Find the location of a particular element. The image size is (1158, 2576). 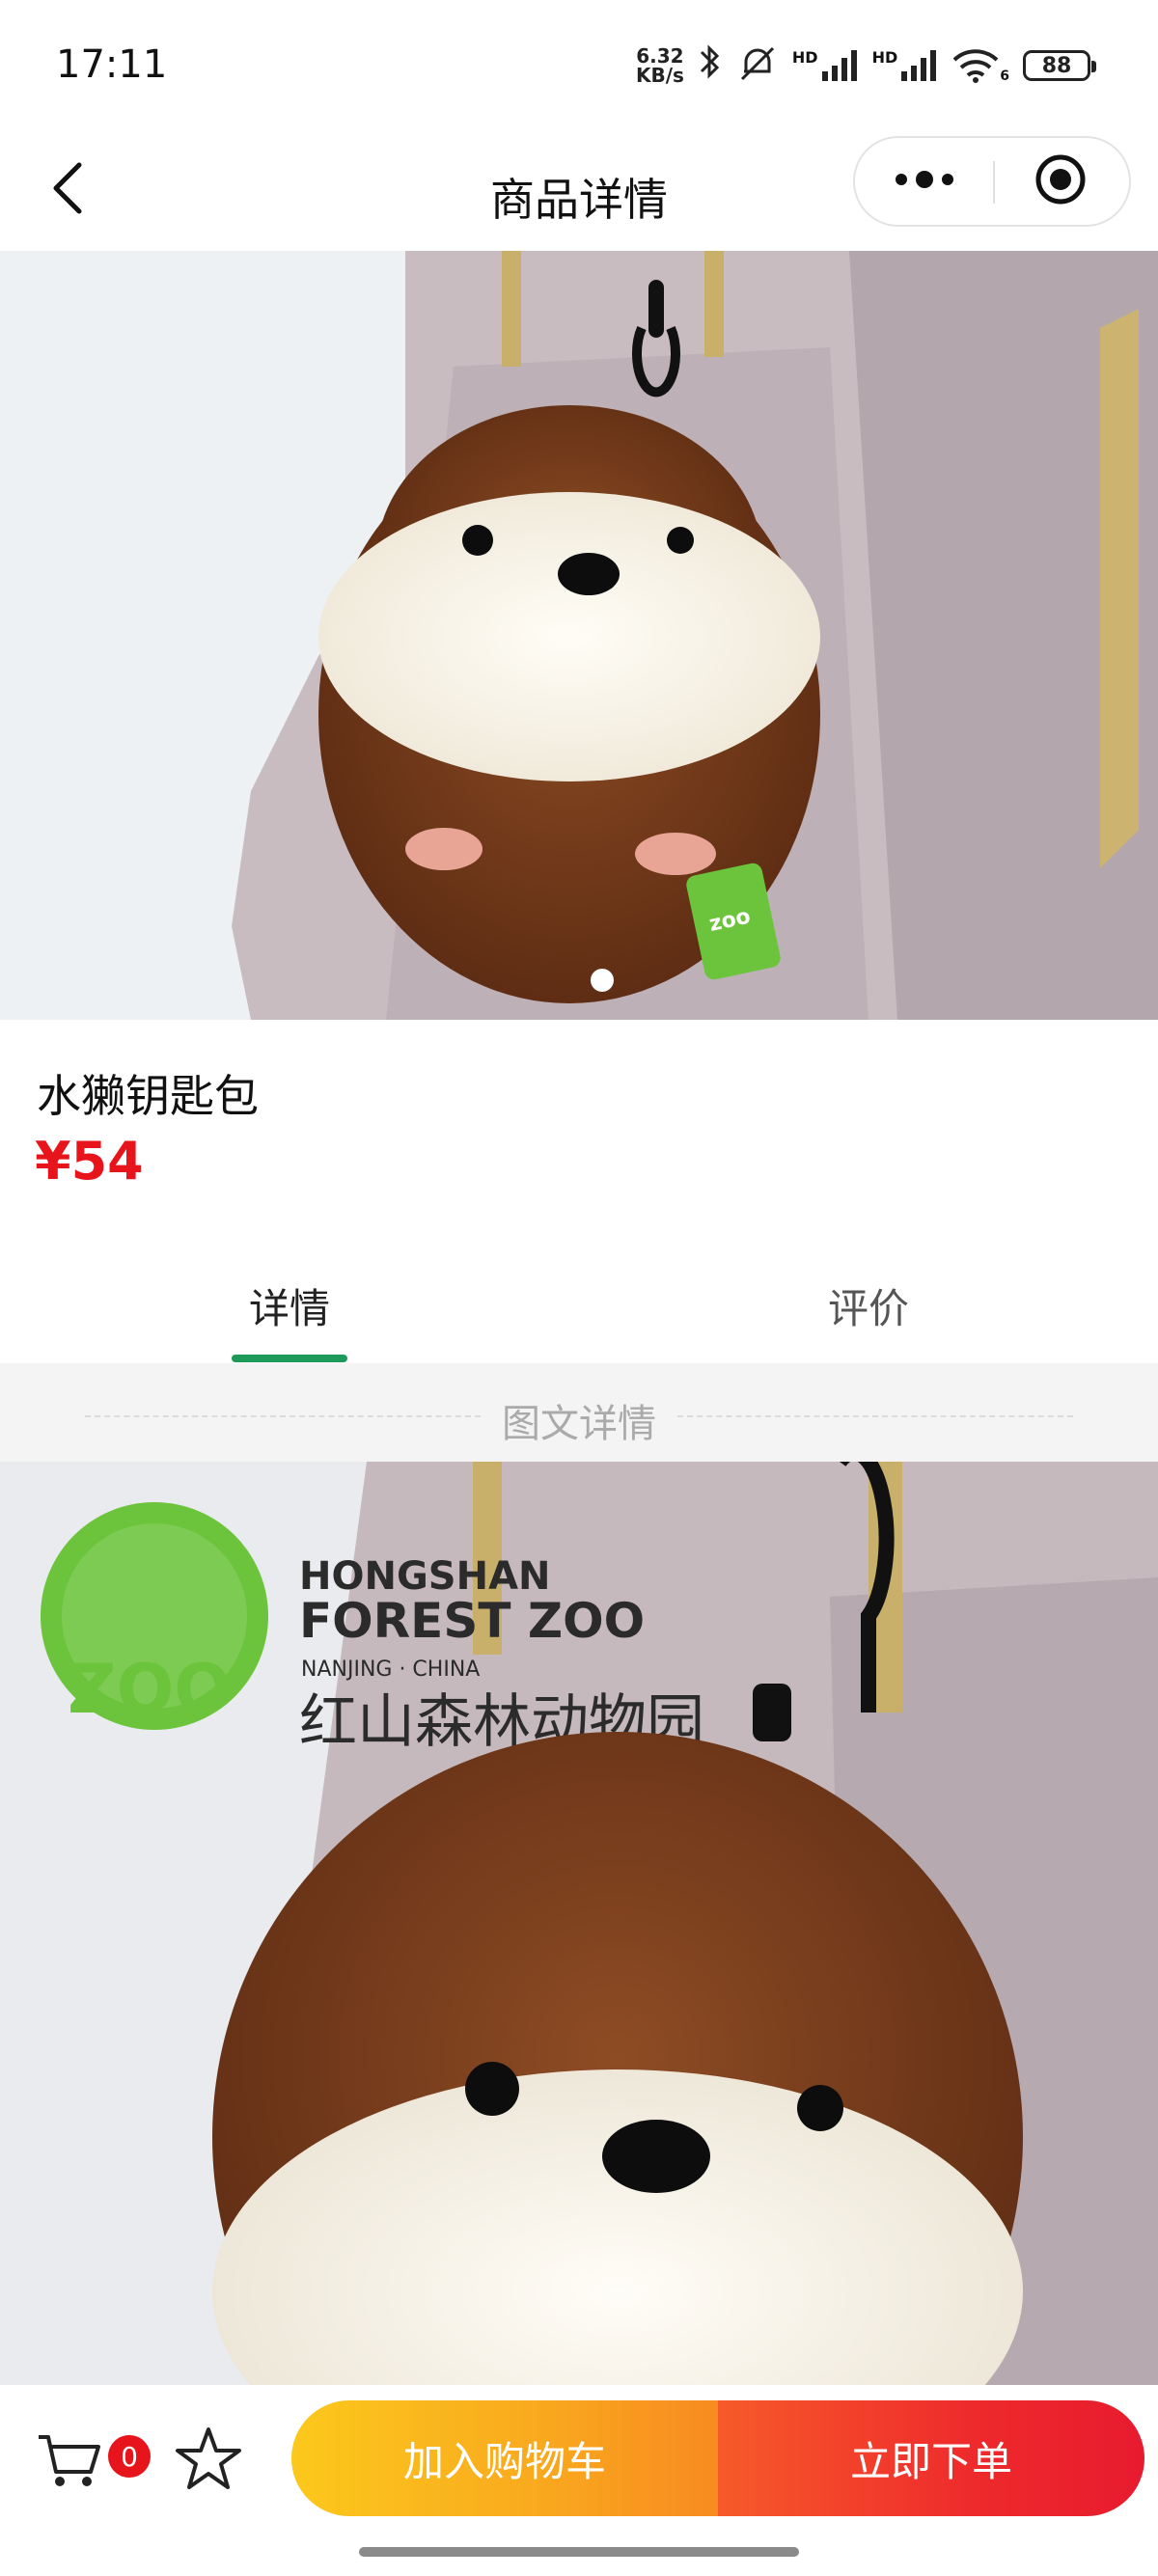

more-dots-icon is located at coordinates (924, 182).